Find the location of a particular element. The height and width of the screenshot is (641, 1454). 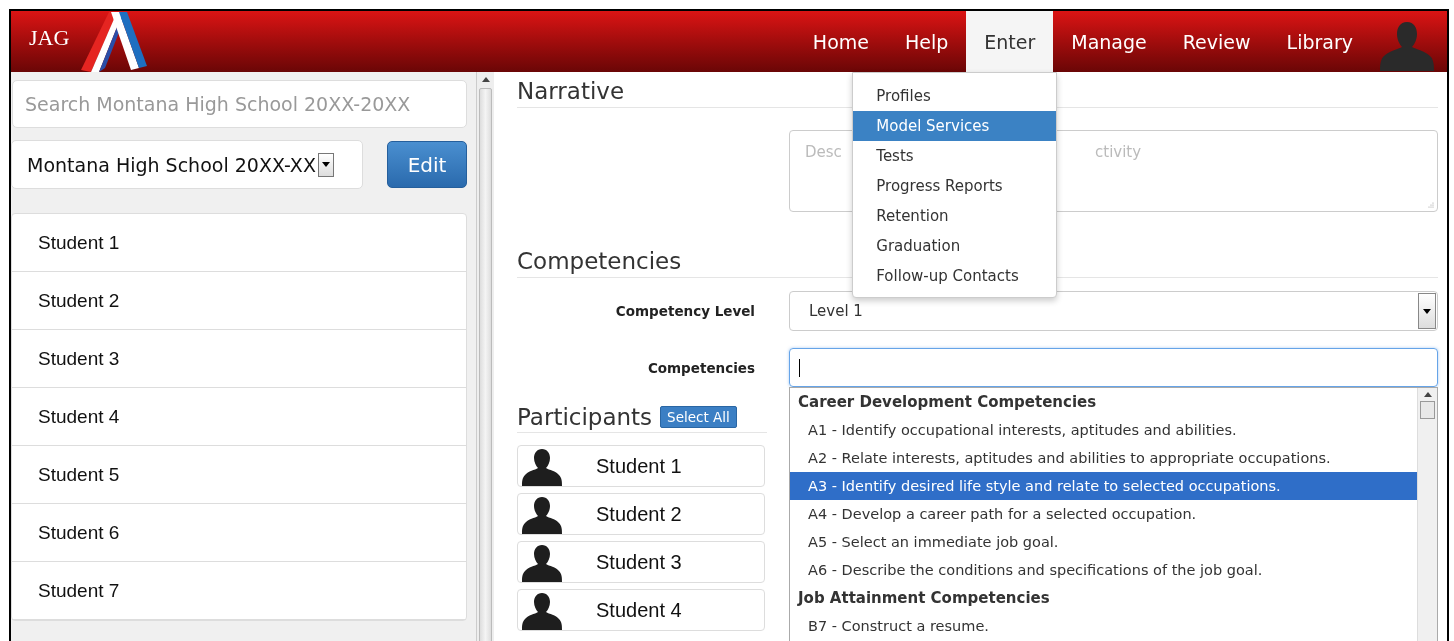

option-item: A2 - Relate interests, aptitudes and abilities to appropriate occupations. is located at coordinates (1103, 458).